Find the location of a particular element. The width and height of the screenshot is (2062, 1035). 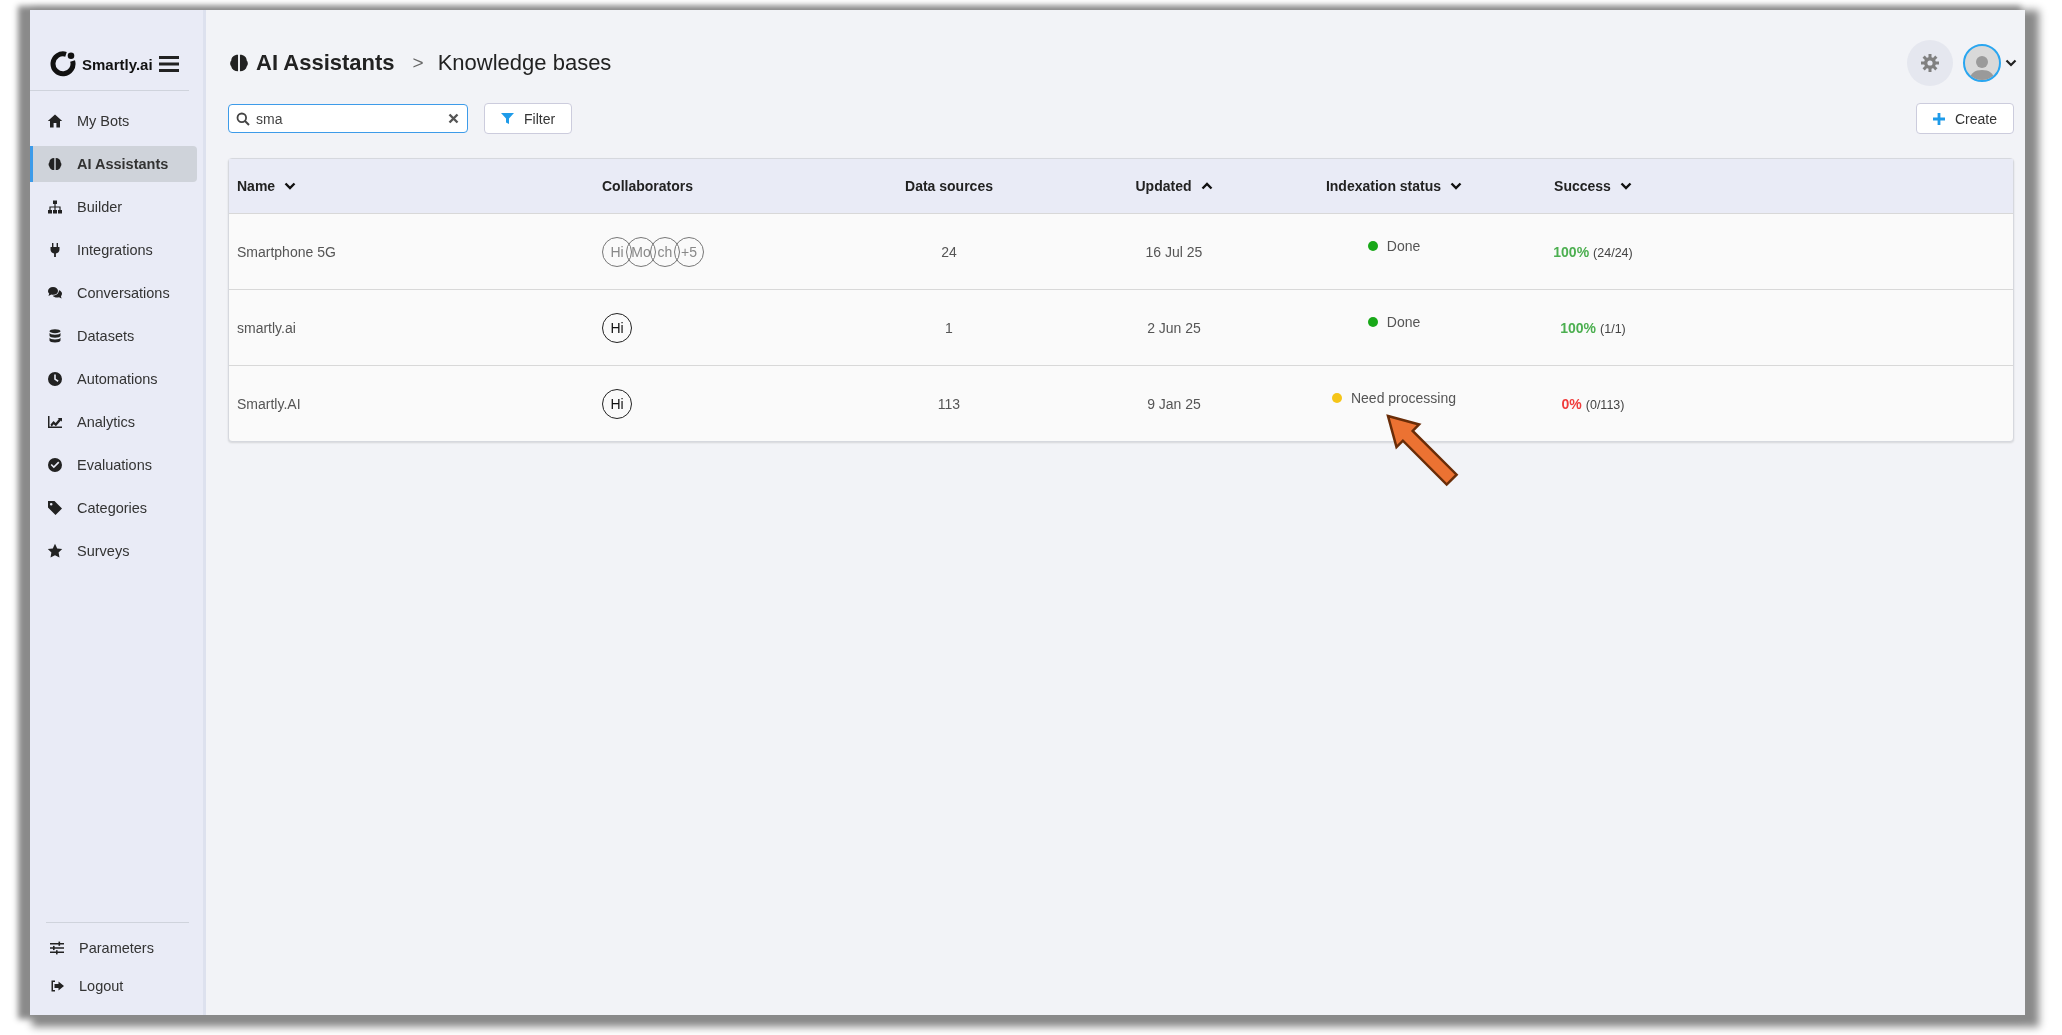

database-icon is located at coordinates (55, 336).